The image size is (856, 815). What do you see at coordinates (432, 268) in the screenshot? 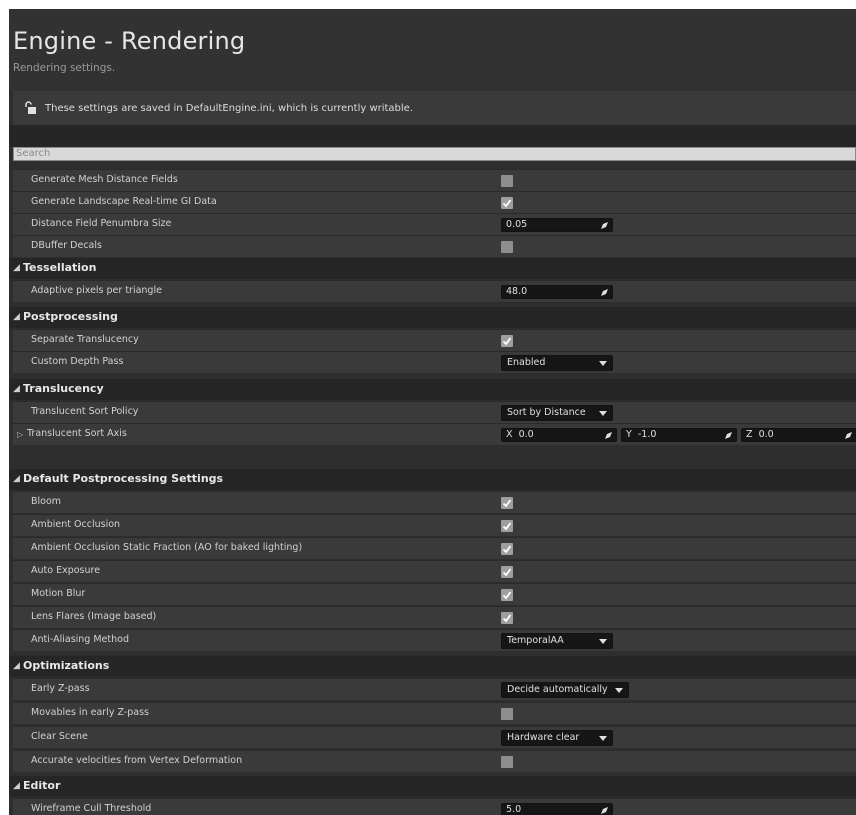
I see `category-tessellation: ◢ Tessellation` at bounding box center [432, 268].